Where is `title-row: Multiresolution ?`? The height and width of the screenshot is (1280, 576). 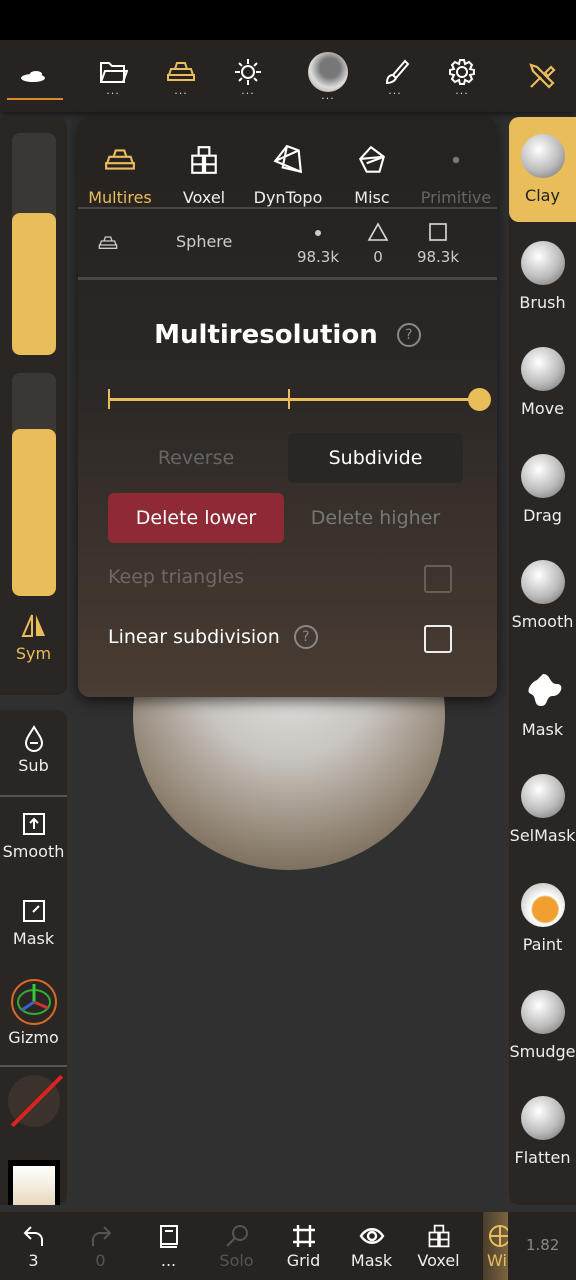
title-row: Multiresolution ? is located at coordinates (287, 335).